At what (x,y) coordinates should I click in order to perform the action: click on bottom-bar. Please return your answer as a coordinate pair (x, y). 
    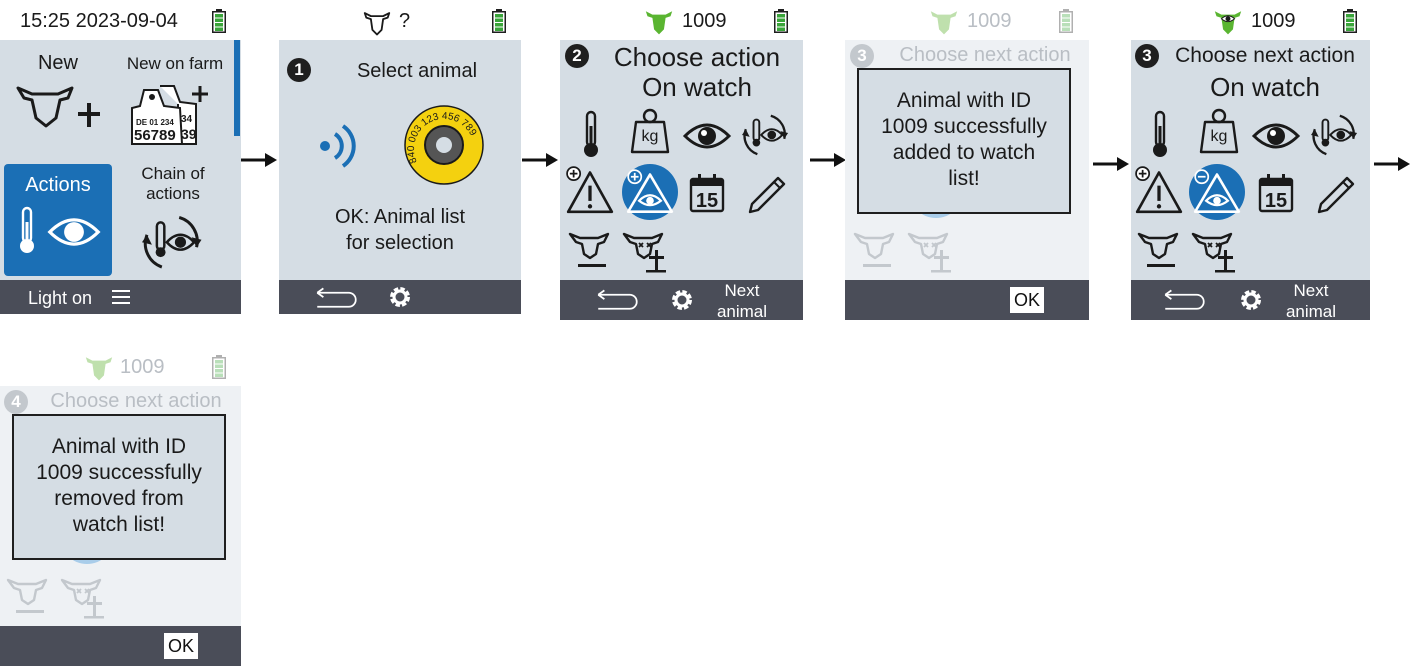
    Looking at the image, I should click on (400, 297).